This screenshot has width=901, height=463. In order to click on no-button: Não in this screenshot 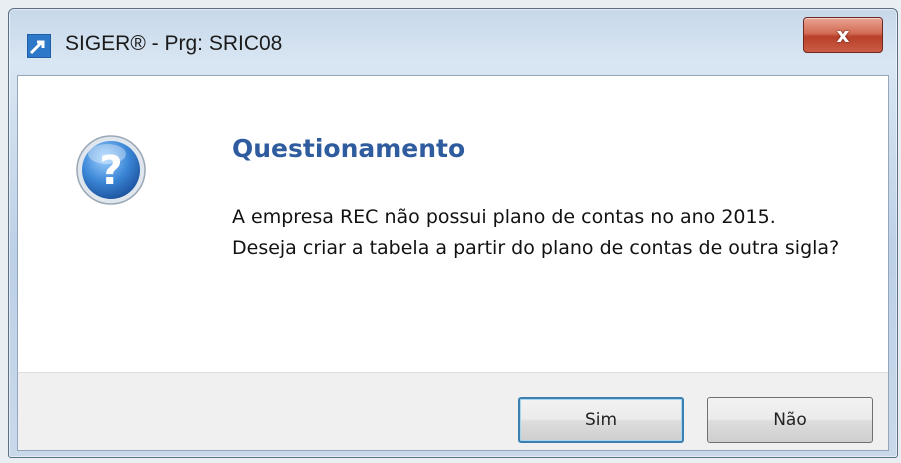, I will do `click(790, 420)`.